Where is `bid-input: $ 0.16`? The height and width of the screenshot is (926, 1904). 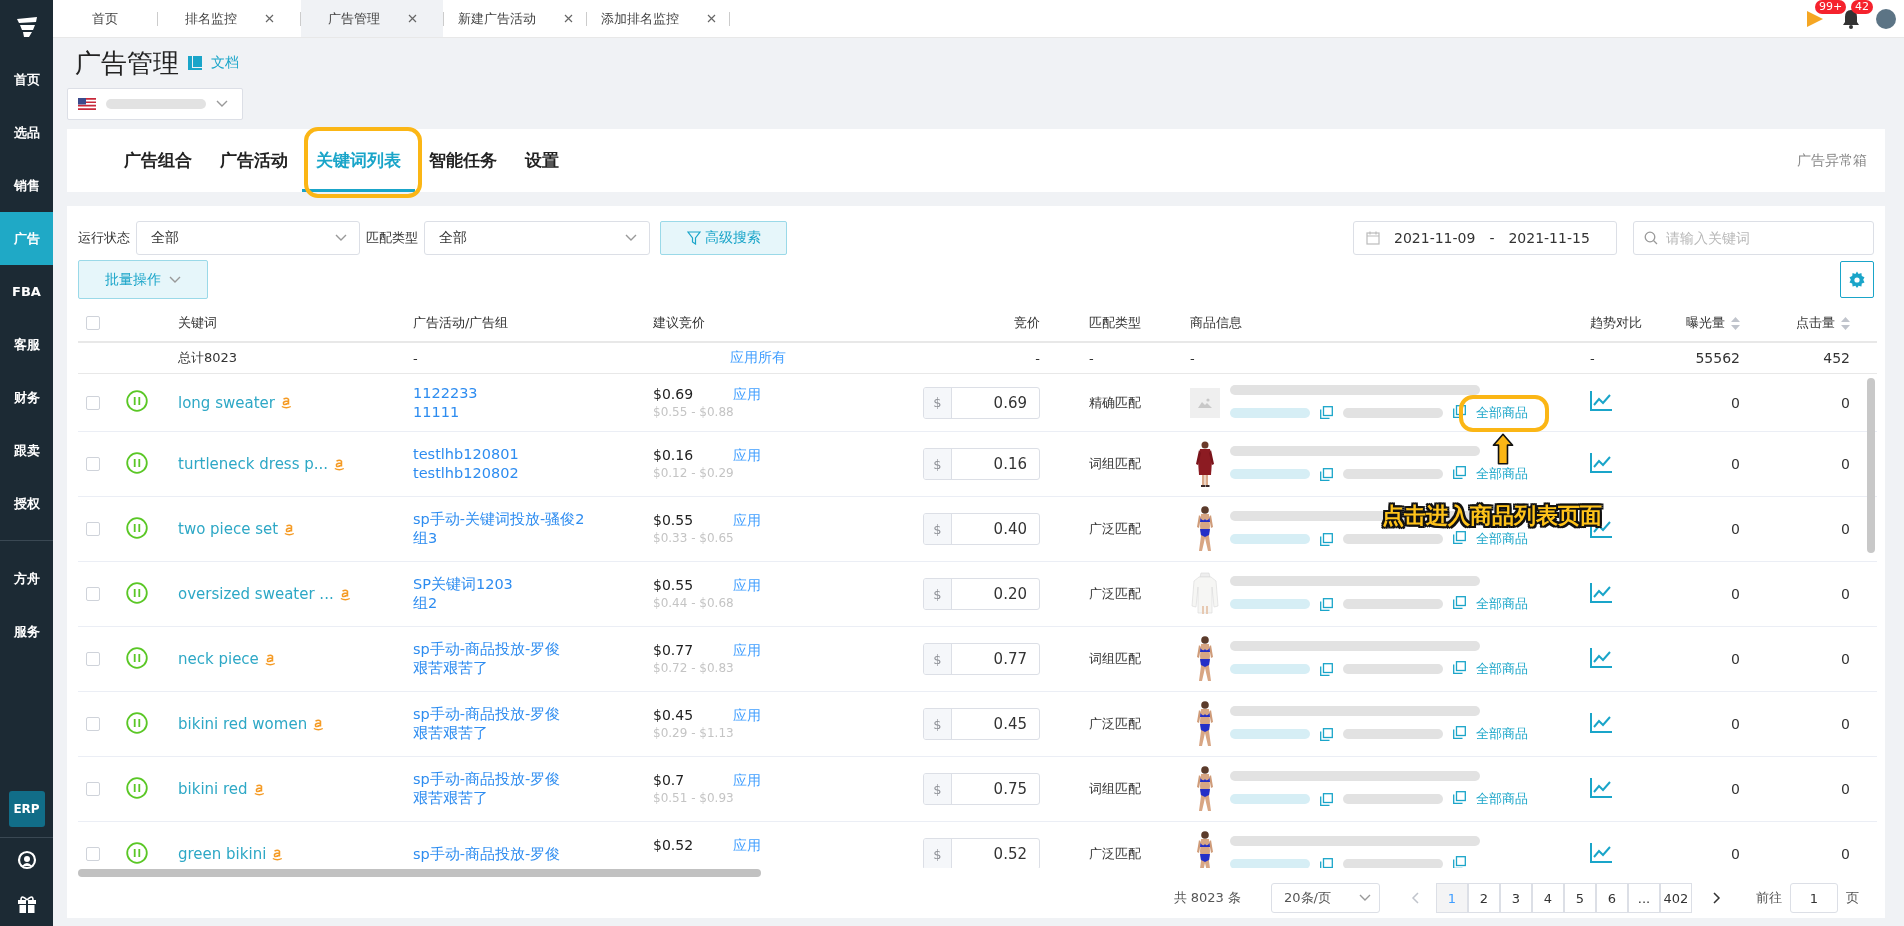 bid-input: $ 0.16 is located at coordinates (981, 464).